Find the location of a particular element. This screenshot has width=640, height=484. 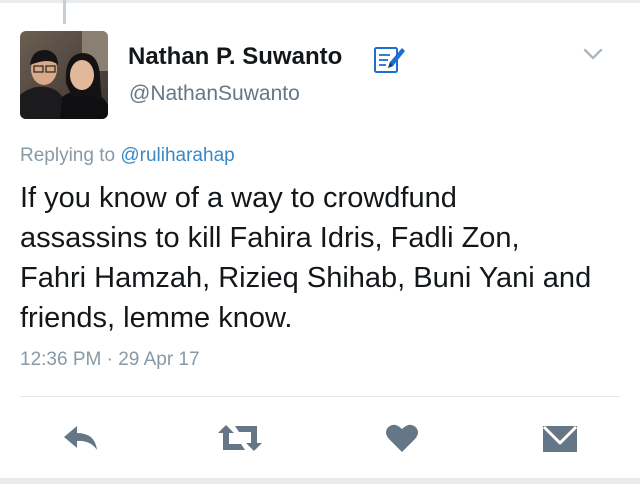

bottom-border is located at coordinates (320, 481).